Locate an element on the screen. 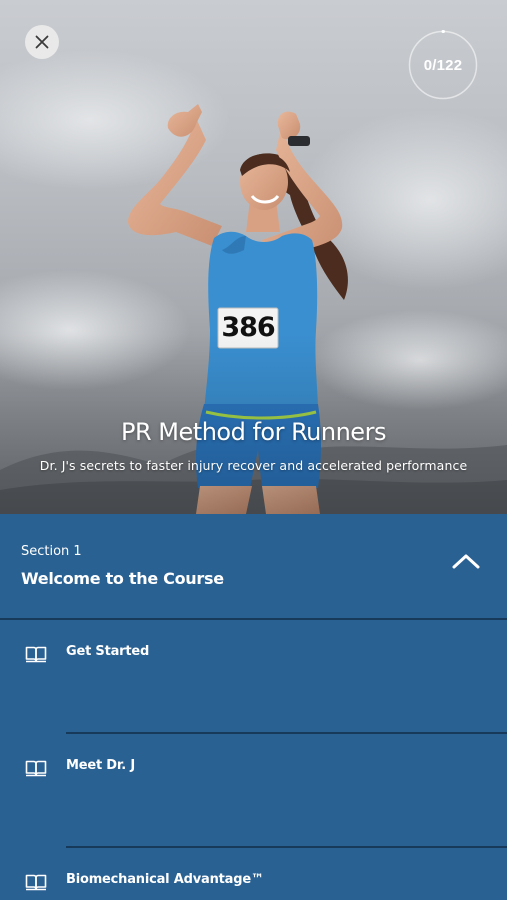 Image resolution: width=507 pixels, height=900 pixels. close-icon is located at coordinates (42, 42).